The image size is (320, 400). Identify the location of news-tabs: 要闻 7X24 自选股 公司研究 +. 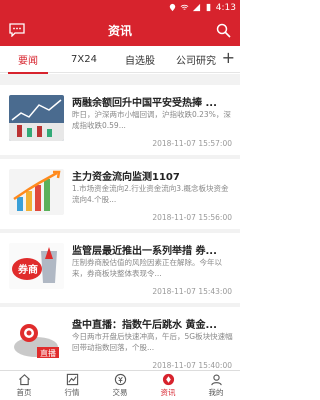
(120, 60).